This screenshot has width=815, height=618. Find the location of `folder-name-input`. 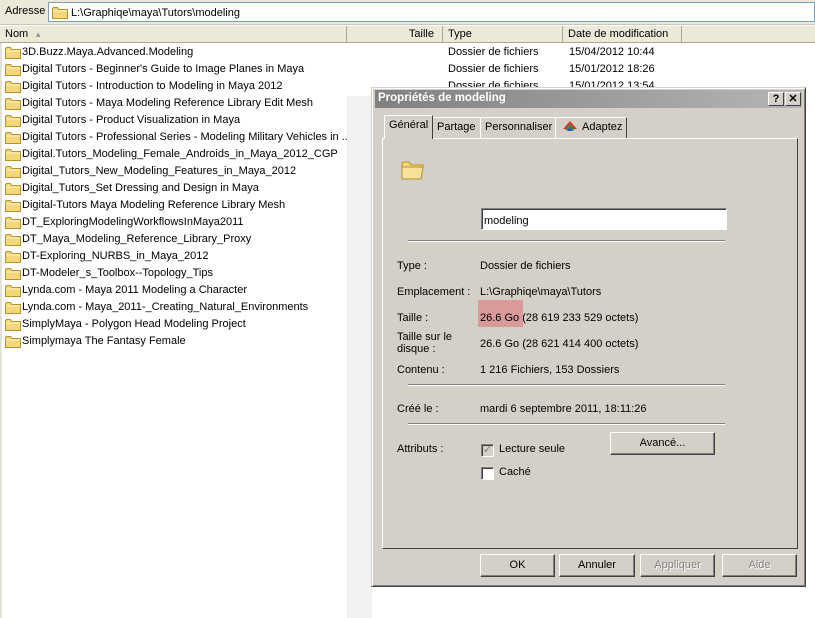

folder-name-input is located at coordinates (604, 219).